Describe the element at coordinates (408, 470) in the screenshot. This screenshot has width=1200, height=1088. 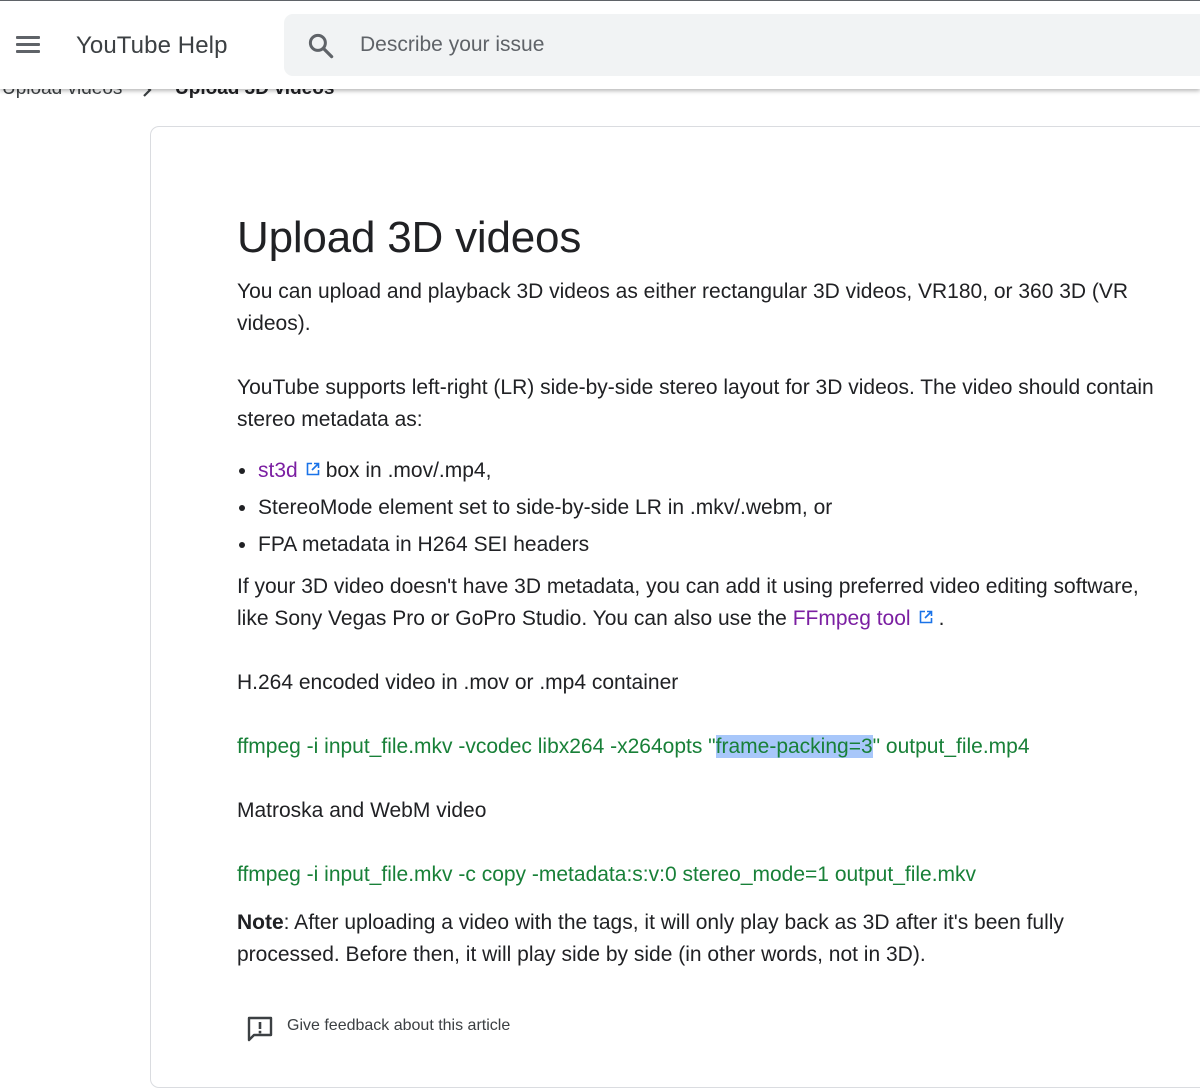
I see `list-item-text: box in .mov/.mp4,` at that location.